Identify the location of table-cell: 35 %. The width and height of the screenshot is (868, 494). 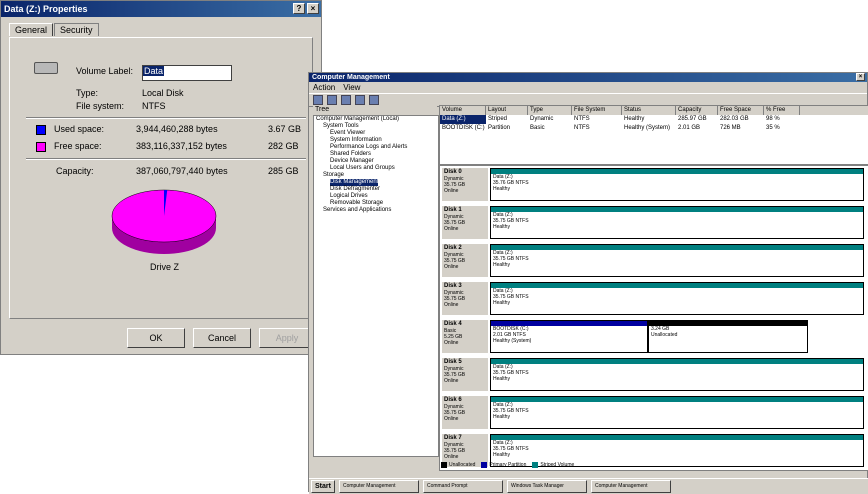
(773, 128).